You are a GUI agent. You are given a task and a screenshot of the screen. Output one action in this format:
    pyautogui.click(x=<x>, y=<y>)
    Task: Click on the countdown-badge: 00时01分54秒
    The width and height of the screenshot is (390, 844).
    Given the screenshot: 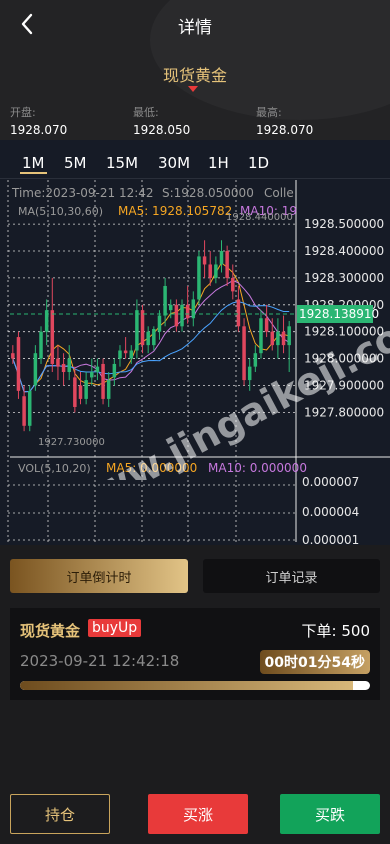 What is the action you would take?
    pyautogui.click(x=314, y=662)
    